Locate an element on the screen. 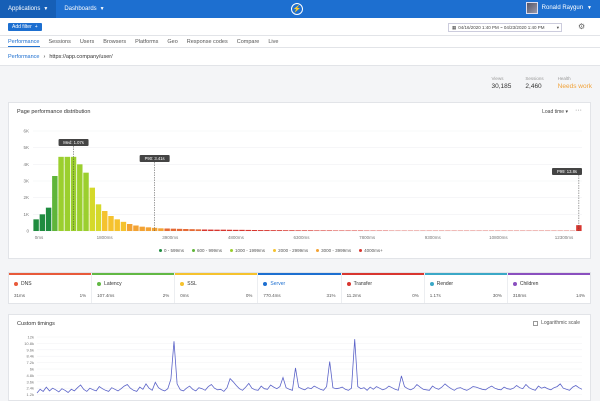  stat-label: Health is located at coordinates (564, 78).